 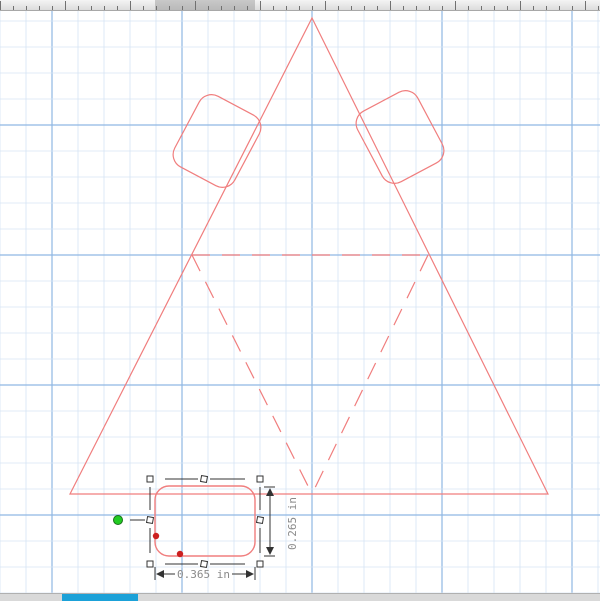 I want to click on selected-rounded-rect, so click(x=205, y=521).